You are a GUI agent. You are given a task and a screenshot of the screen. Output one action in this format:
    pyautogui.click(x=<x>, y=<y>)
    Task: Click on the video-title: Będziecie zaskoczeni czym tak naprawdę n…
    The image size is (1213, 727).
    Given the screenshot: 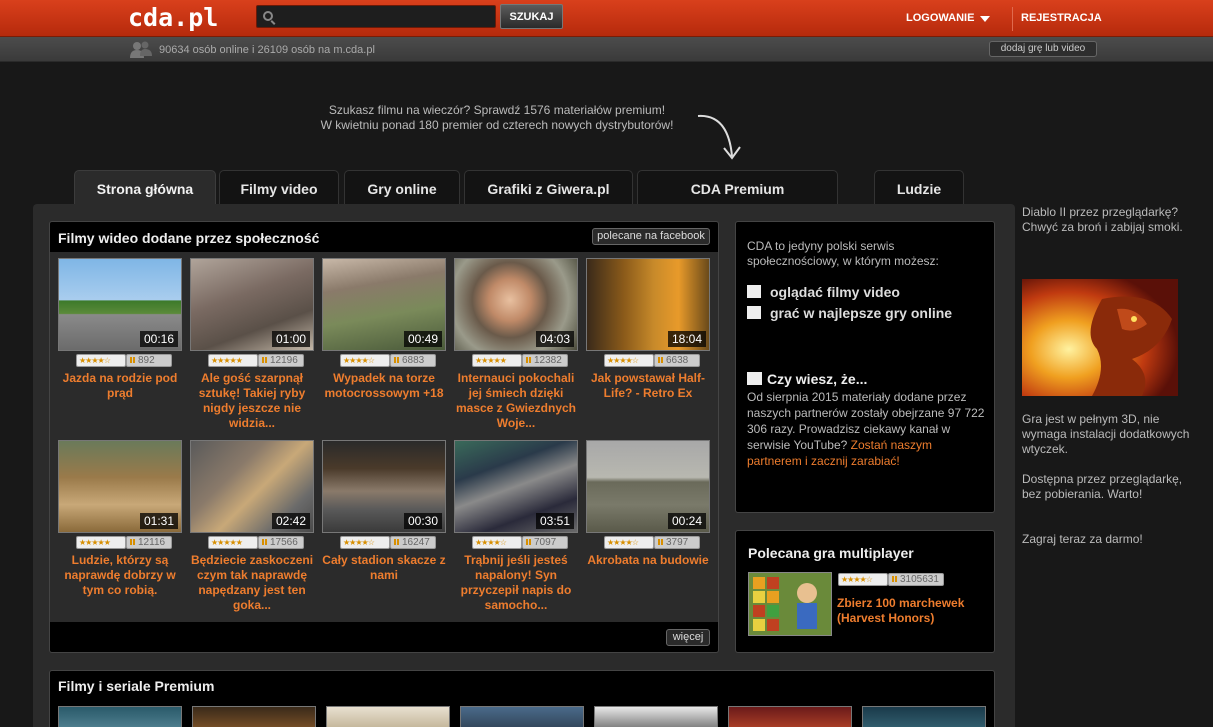 What is the action you would take?
    pyautogui.click(x=252, y=583)
    